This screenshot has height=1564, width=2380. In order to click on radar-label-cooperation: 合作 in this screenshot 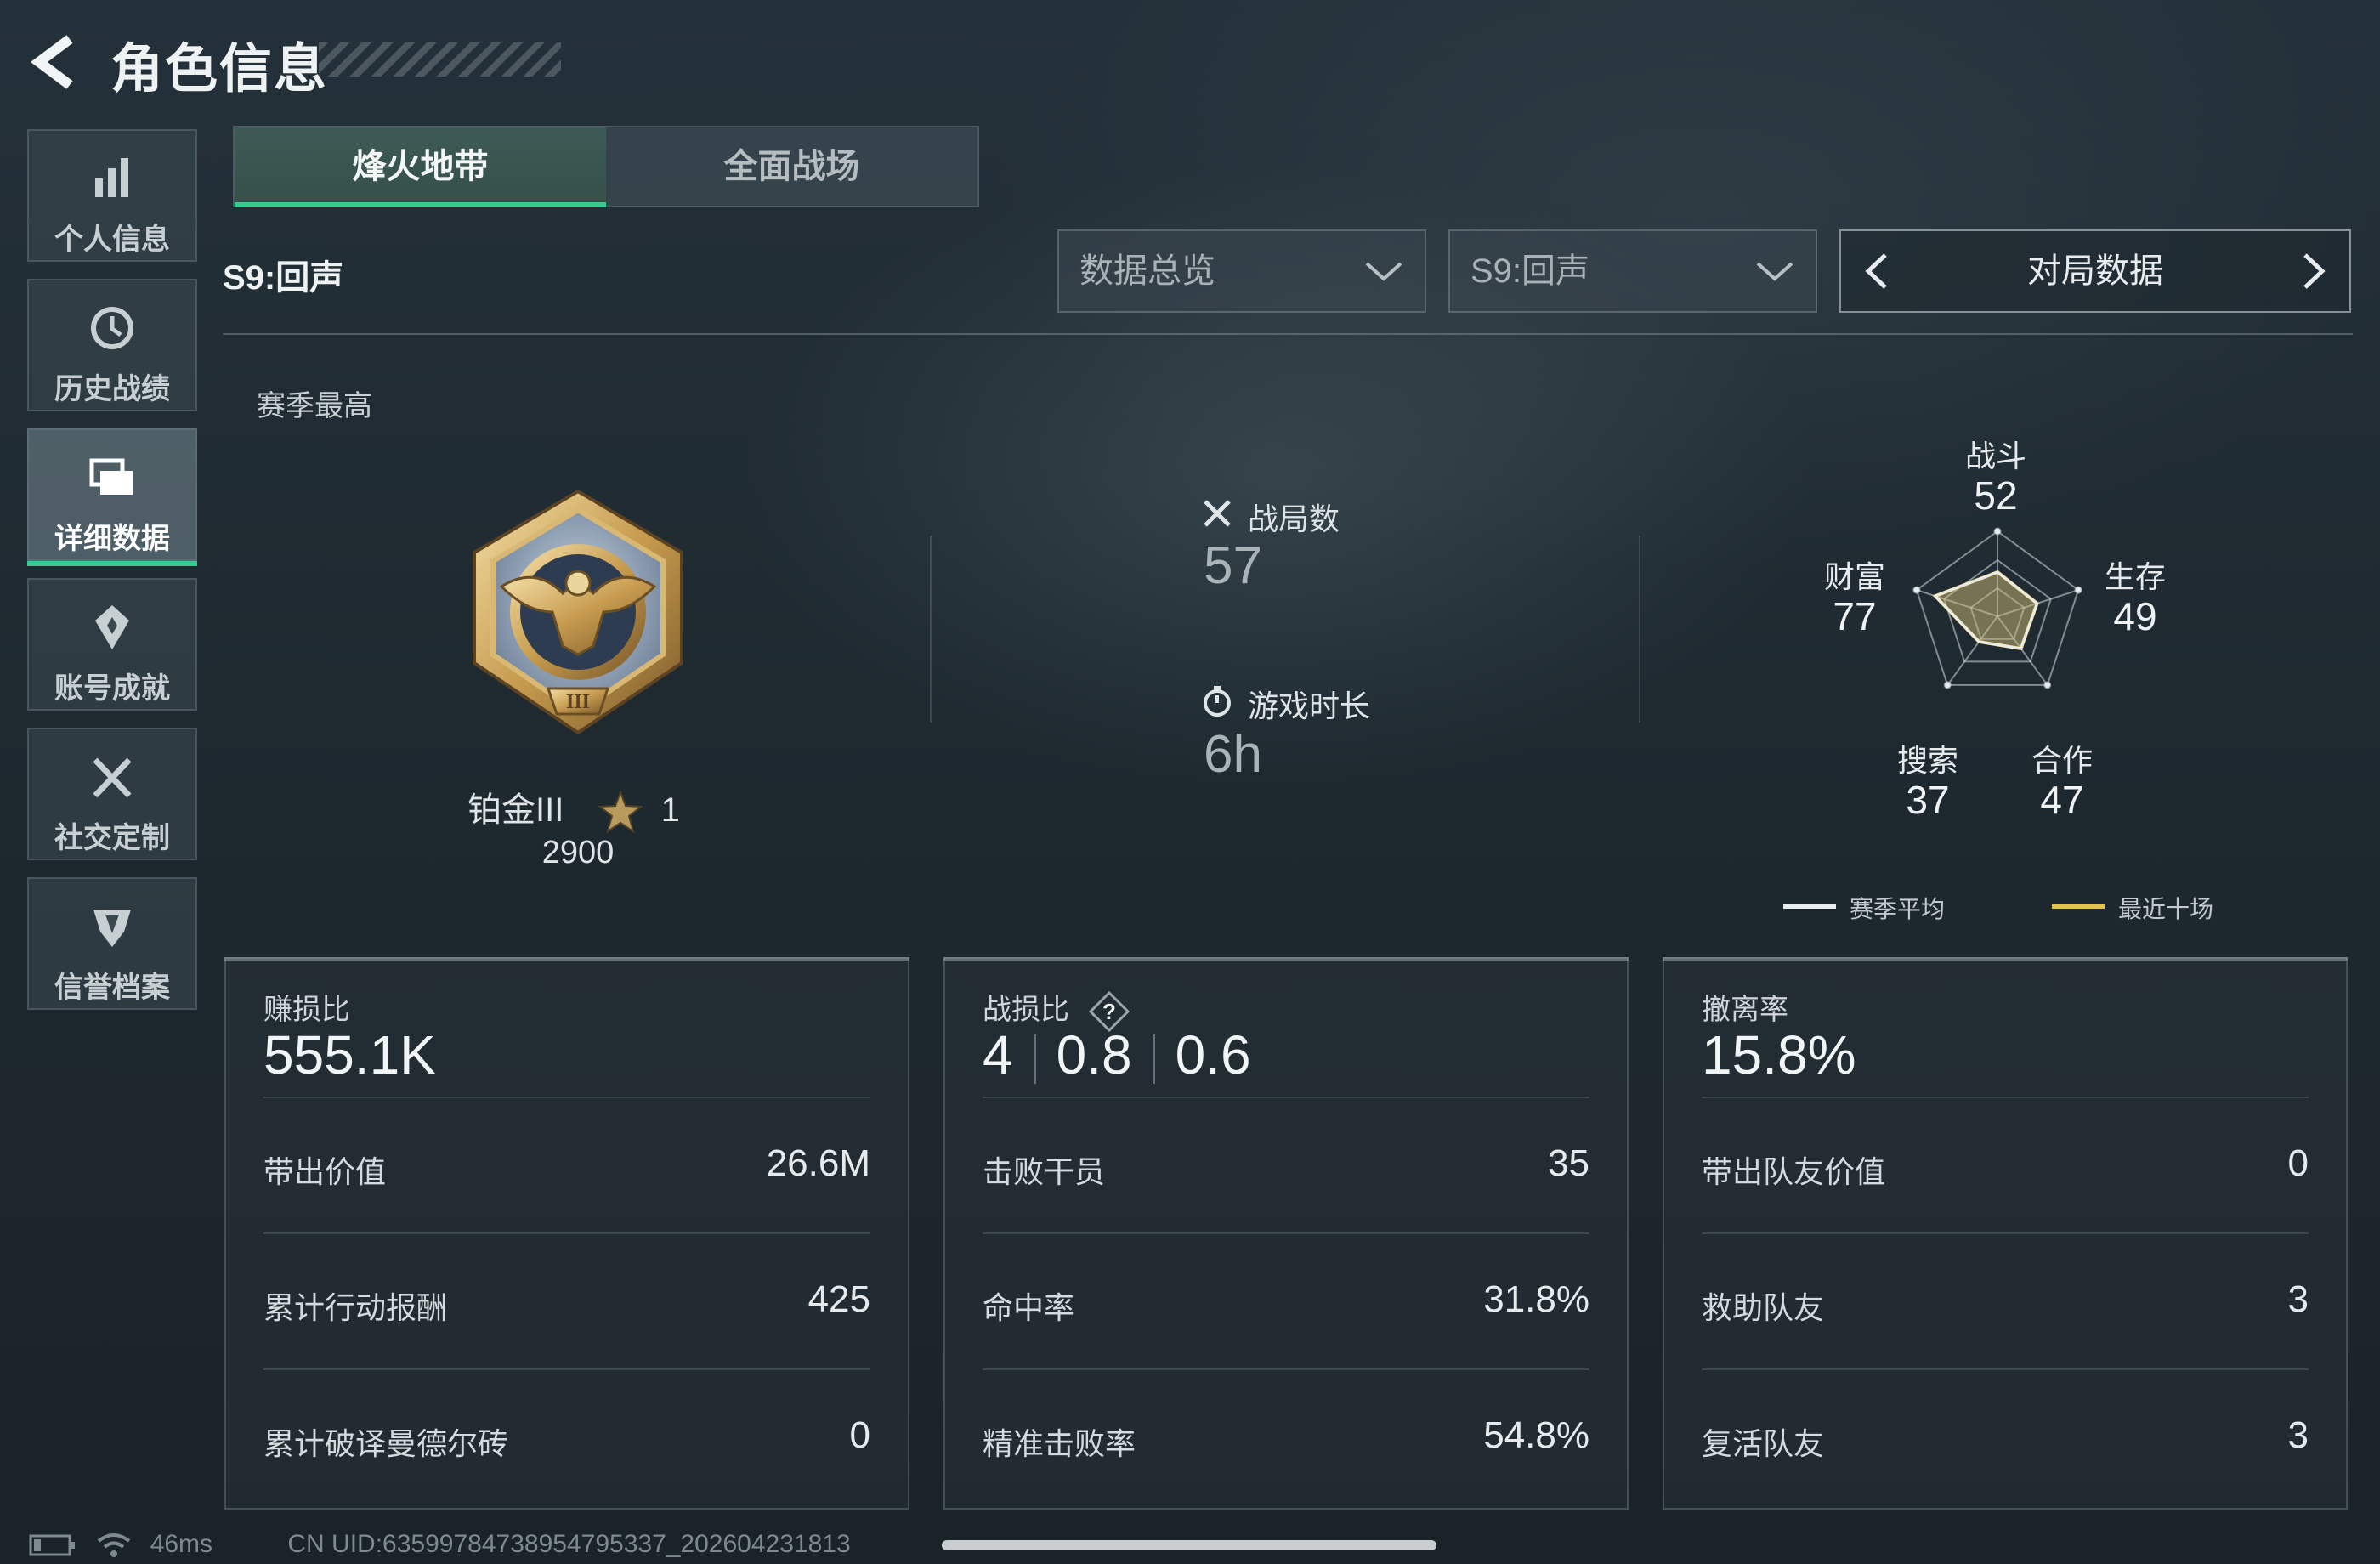, I will do `click(2062, 760)`.